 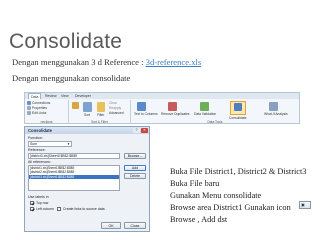 I want to click on tab-data: Data, so click(x=35, y=96).